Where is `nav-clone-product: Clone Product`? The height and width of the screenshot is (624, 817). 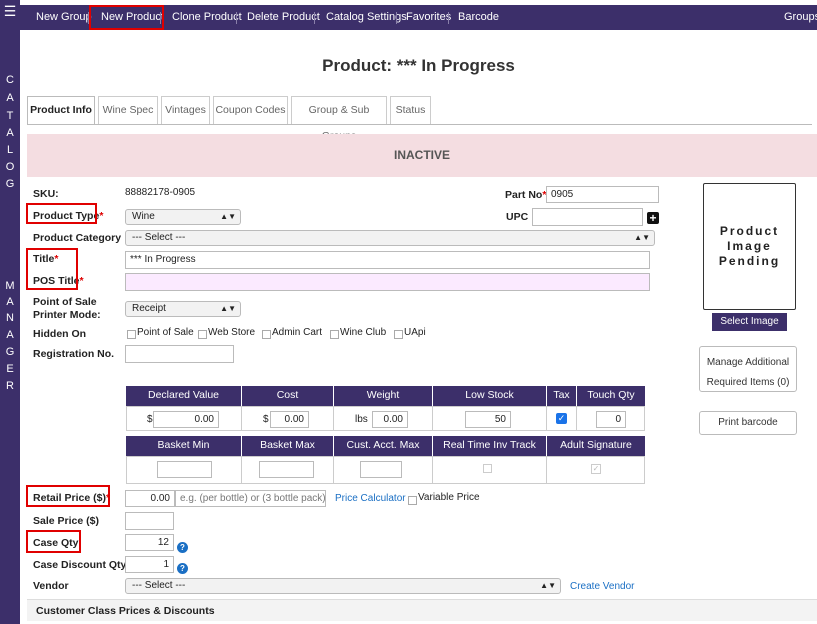 nav-clone-product: Clone Product is located at coordinates (207, 17).